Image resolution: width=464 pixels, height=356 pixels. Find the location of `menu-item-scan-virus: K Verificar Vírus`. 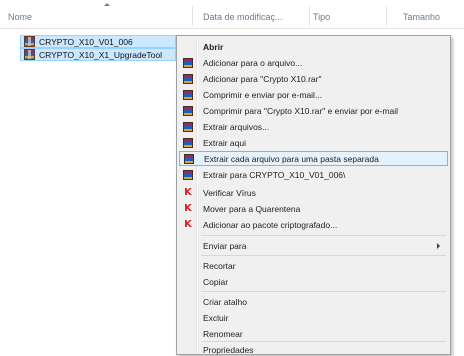

menu-item-scan-virus: K Verificar Vírus is located at coordinates (313, 192).